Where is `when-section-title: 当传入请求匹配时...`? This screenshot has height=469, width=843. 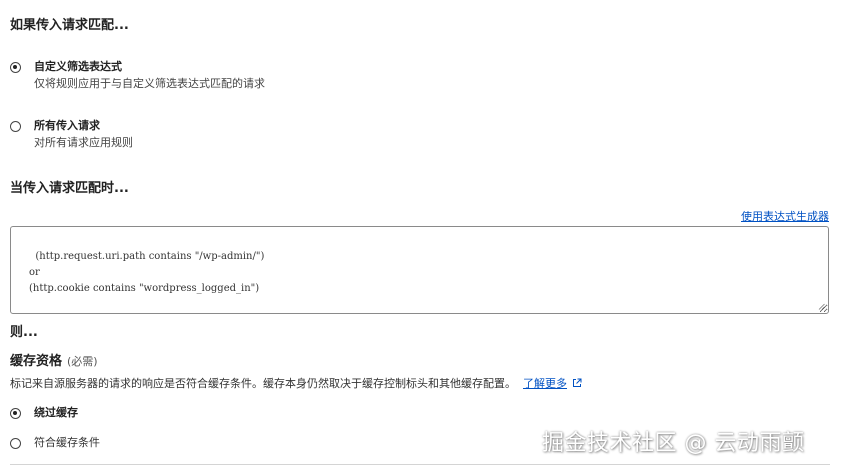 when-section-title: 当传入请求匹配时... is located at coordinates (69, 188).